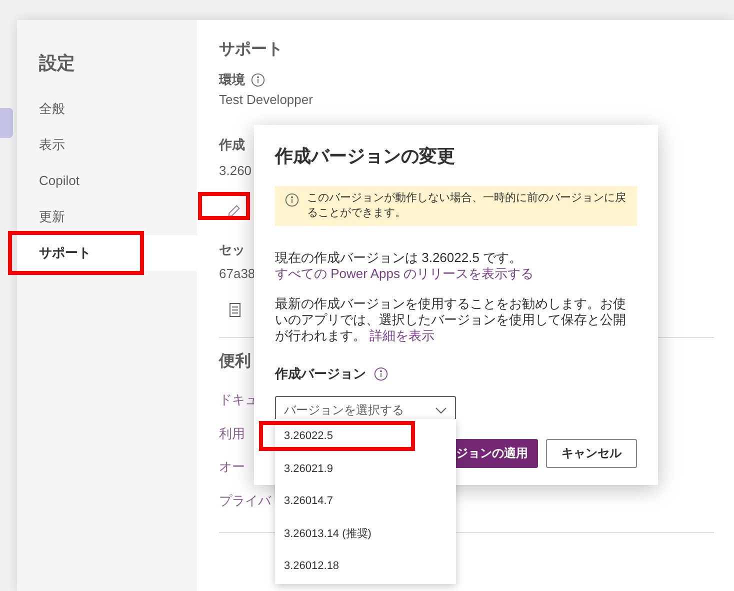 The image size is (734, 591). What do you see at coordinates (365, 566) in the screenshot?
I see `version-option: 3.26012.18` at bounding box center [365, 566].